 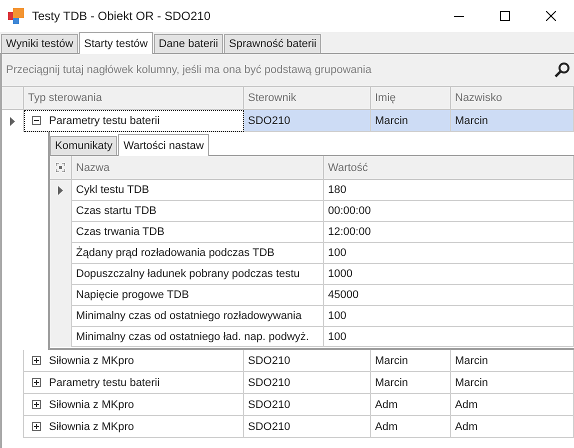 What do you see at coordinates (505, 16) in the screenshot?
I see `maximize-icon` at bounding box center [505, 16].